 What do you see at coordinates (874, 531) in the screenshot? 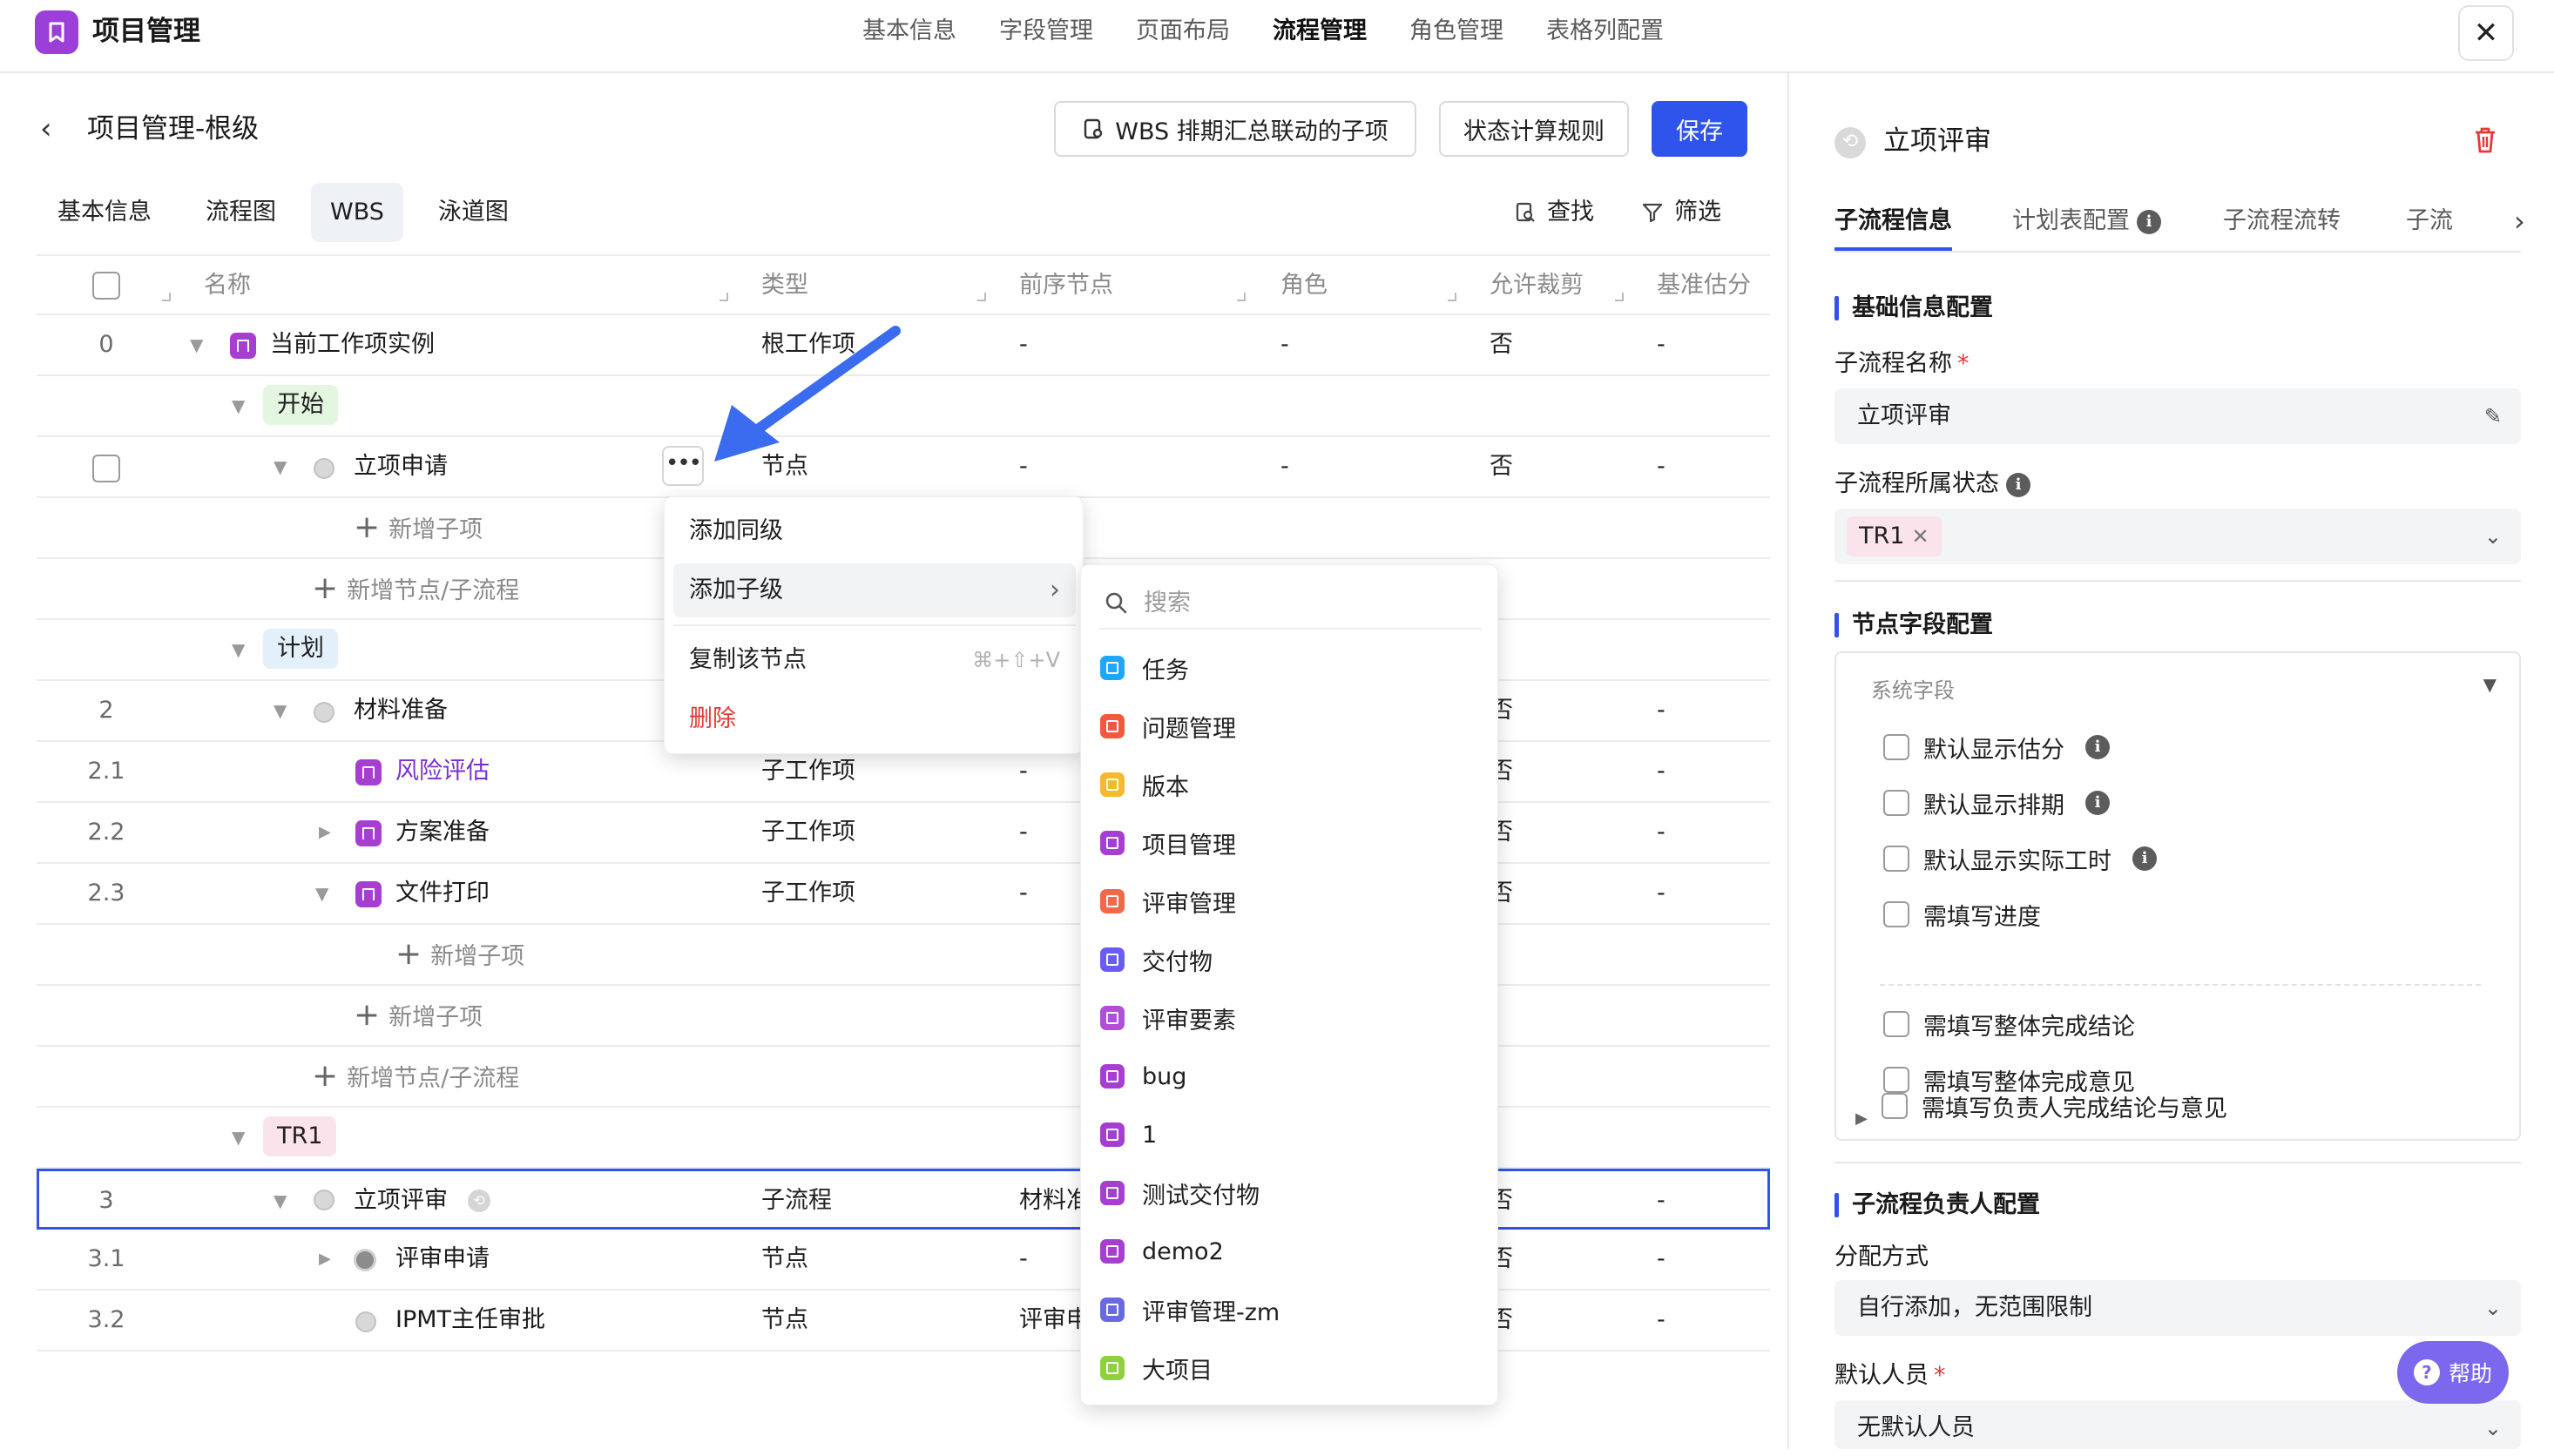
I see `menu-add-sibling: 添加同级` at bounding box center [874, 531].